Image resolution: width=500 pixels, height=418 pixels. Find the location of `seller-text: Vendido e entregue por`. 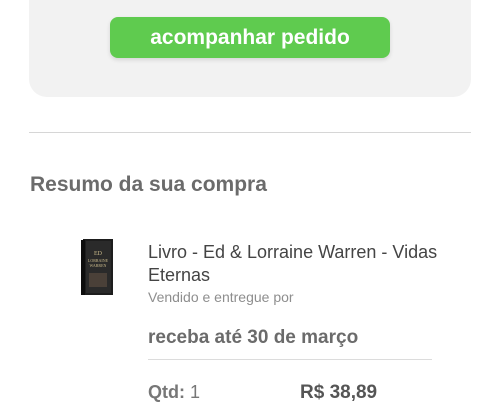

seller-text: Vendido e entregue por is located at coordinates (221, 297).